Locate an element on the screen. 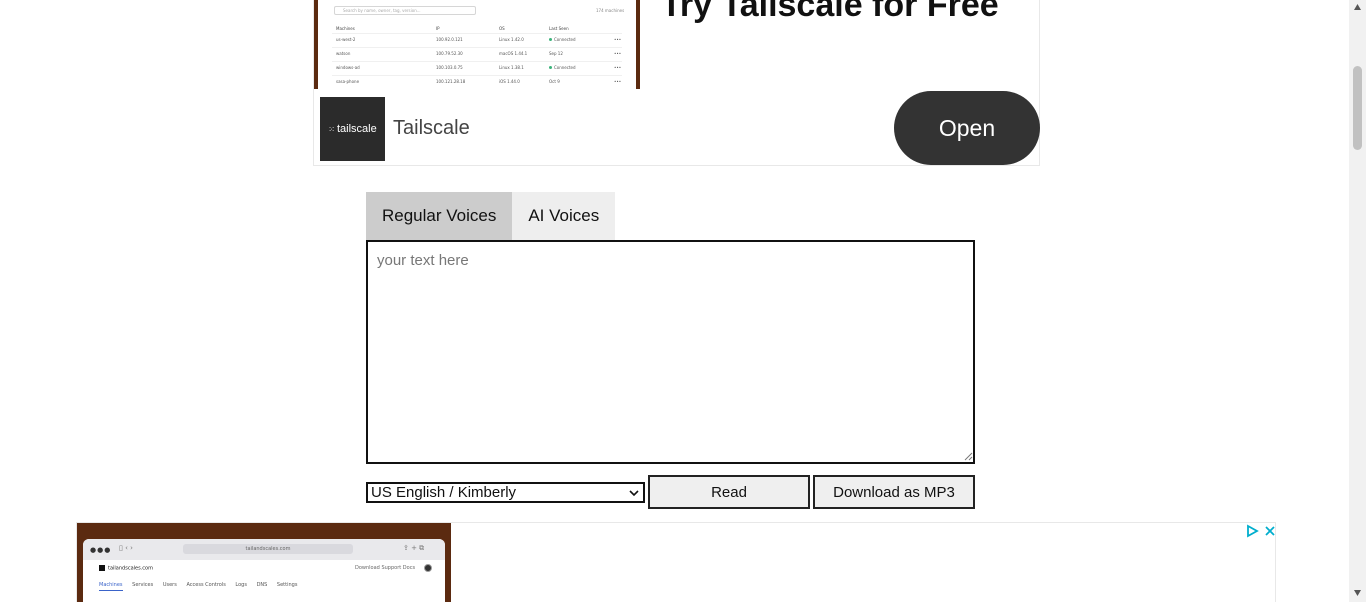  preview-header-cell: IP is located at coordinates (438, 28).